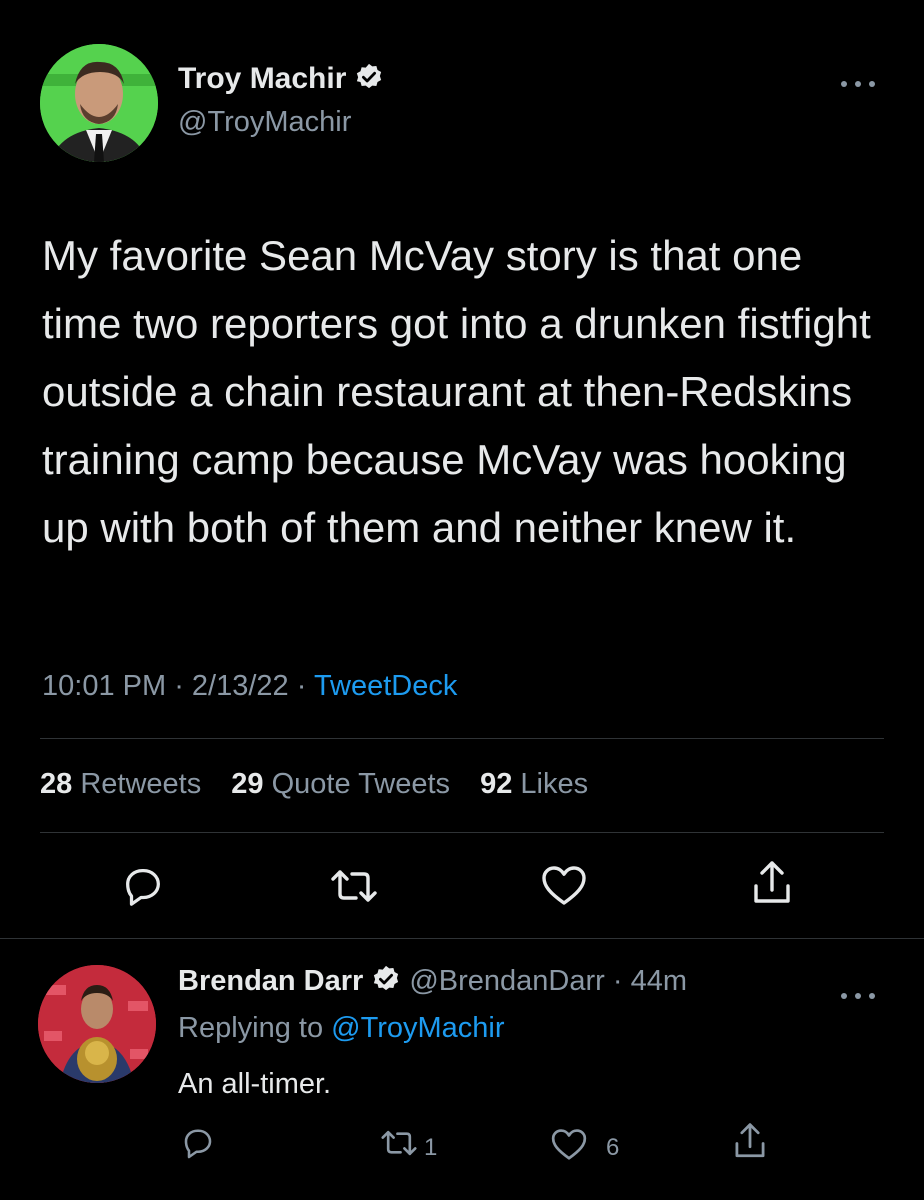 The width and height of the screenshot is (924, 1200). Describe the element at coordinates (385, 686) in the screenshot. I see `tweet-source: TweetDeck` at that location.